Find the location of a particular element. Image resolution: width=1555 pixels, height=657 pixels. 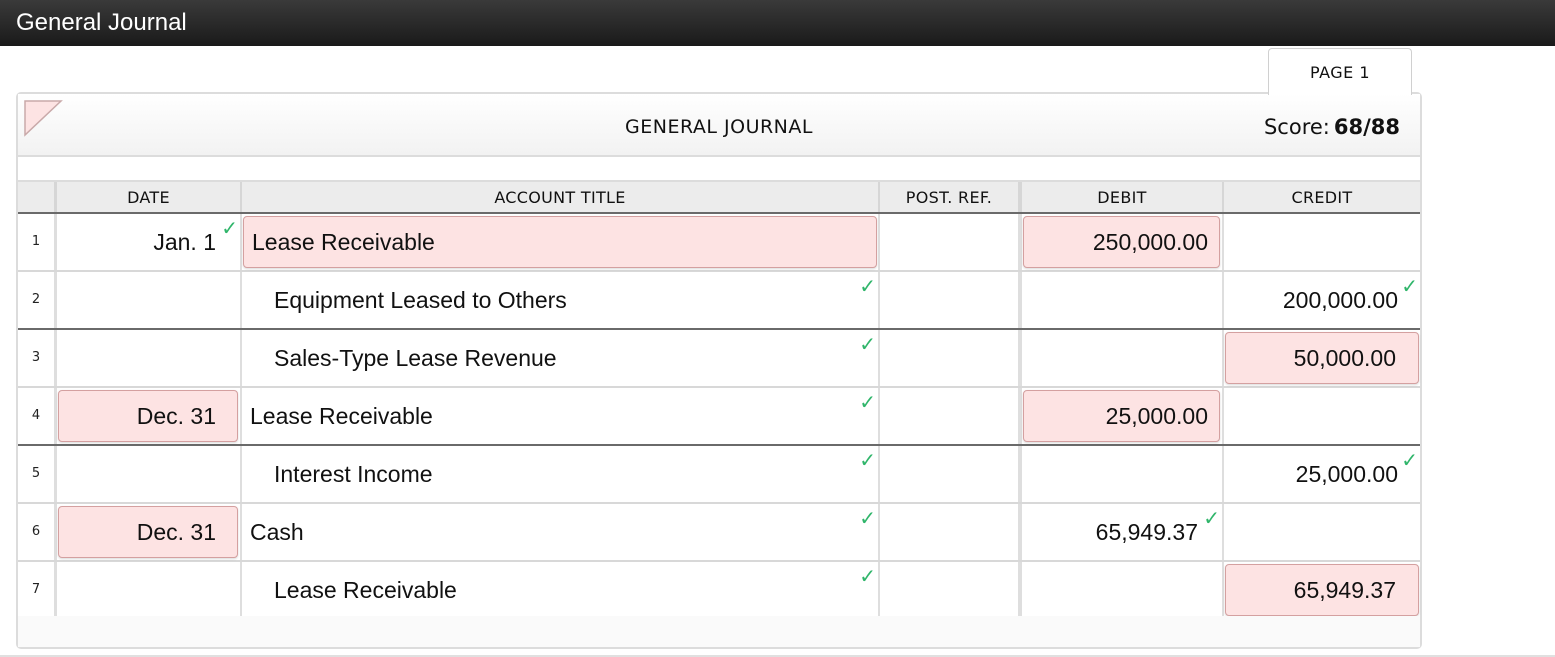

journal-row: 3 Sales-Type Lease Revenue ✓ 50,000.00 is located at coordinates (719, 359).